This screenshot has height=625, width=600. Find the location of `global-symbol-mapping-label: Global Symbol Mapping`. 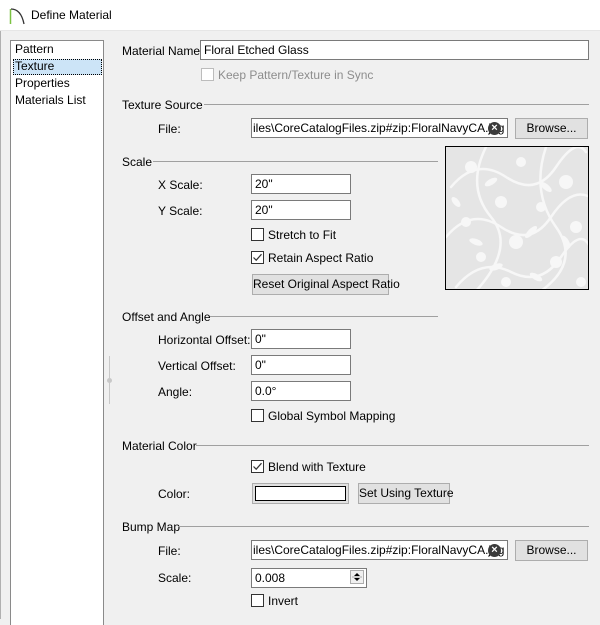

global-symbol-mapping-label: Global Symbol Mapping is located at coordinates (332, 416).